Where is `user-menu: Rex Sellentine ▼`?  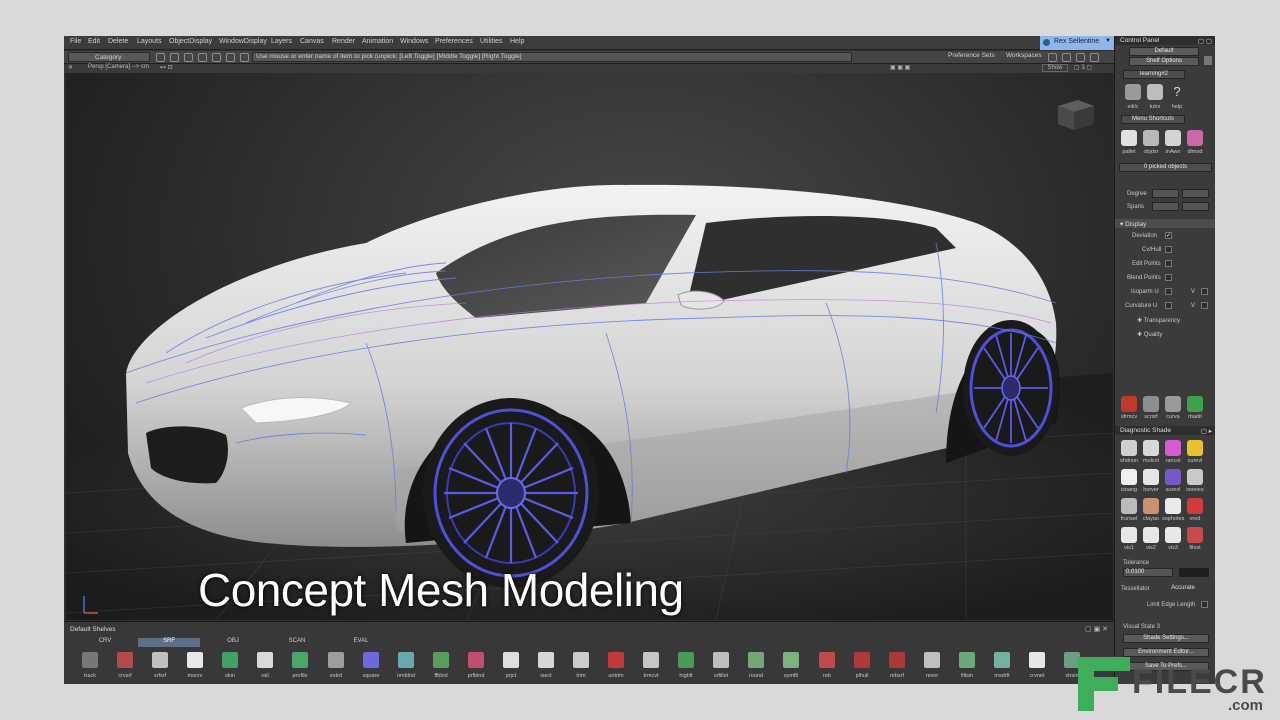 user-menu: Rex Sellentine ▼ is located at coordinates (1077, 43).